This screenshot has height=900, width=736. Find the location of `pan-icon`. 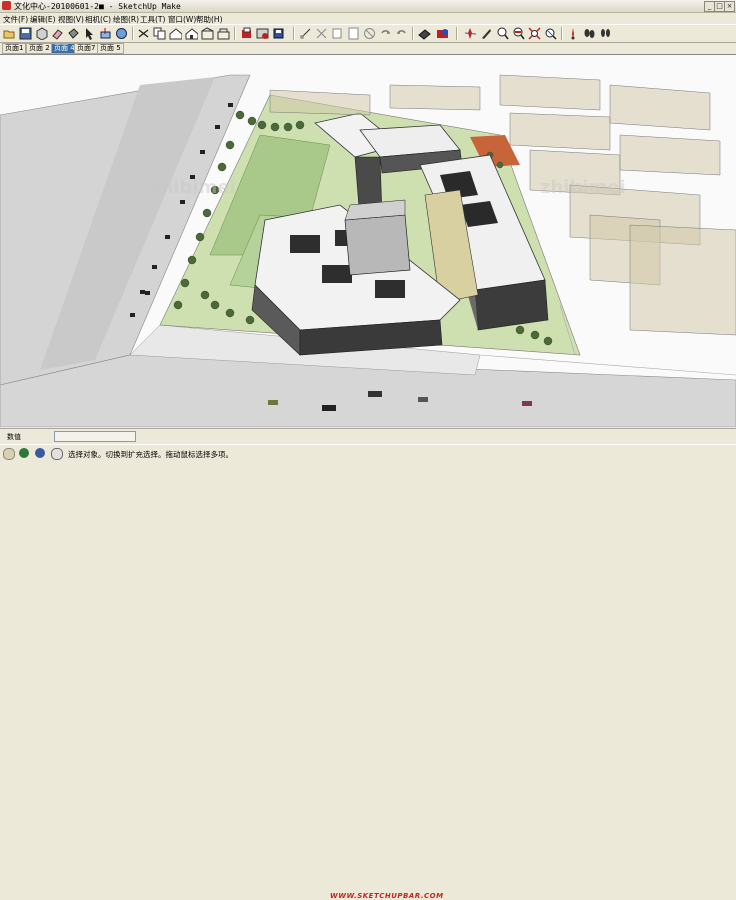

pan-icon is located at coordinates (401, 33).